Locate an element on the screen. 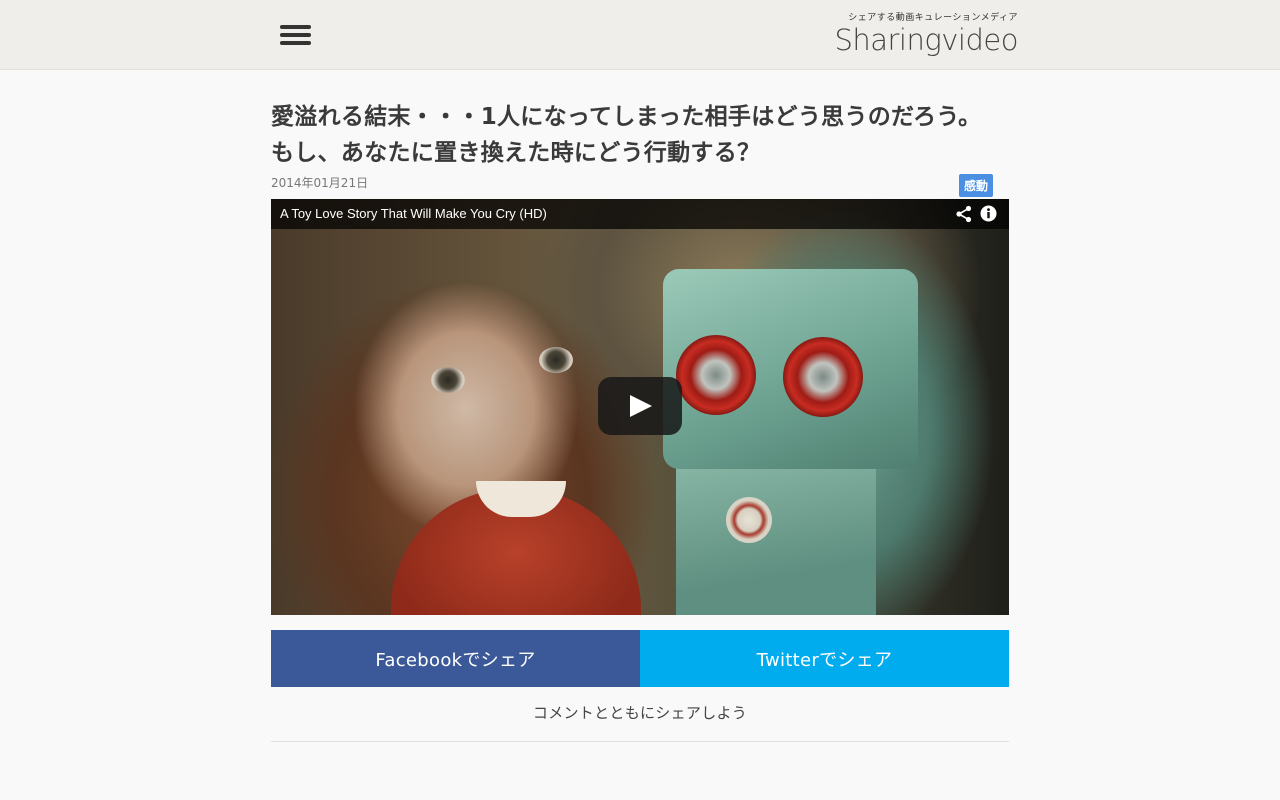 The width and height of the screenshot is (1280, 800). article-date: 2014年01月21日 is located at coordinates (320, 183).